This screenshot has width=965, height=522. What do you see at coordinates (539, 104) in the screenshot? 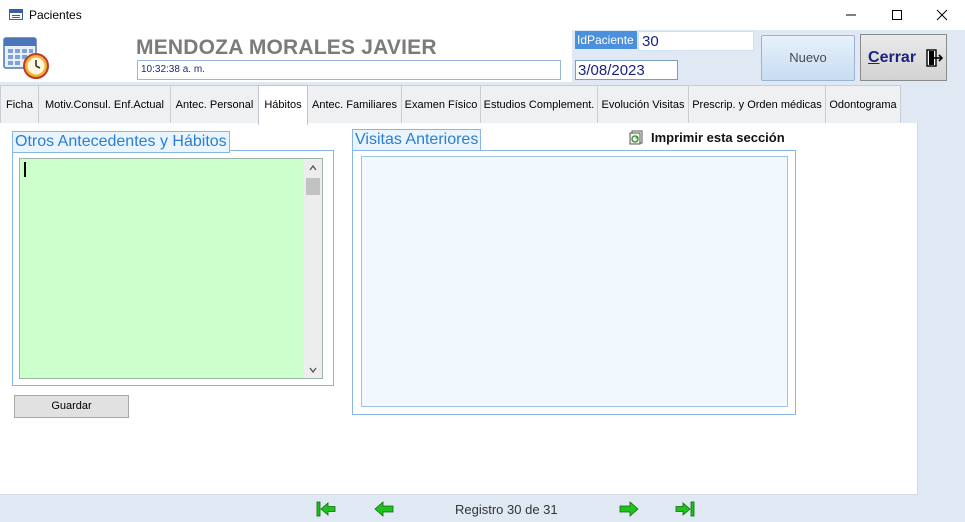
I see `tab-estudios-complement: Estudios Complement.` at bounding box center [539, 104].